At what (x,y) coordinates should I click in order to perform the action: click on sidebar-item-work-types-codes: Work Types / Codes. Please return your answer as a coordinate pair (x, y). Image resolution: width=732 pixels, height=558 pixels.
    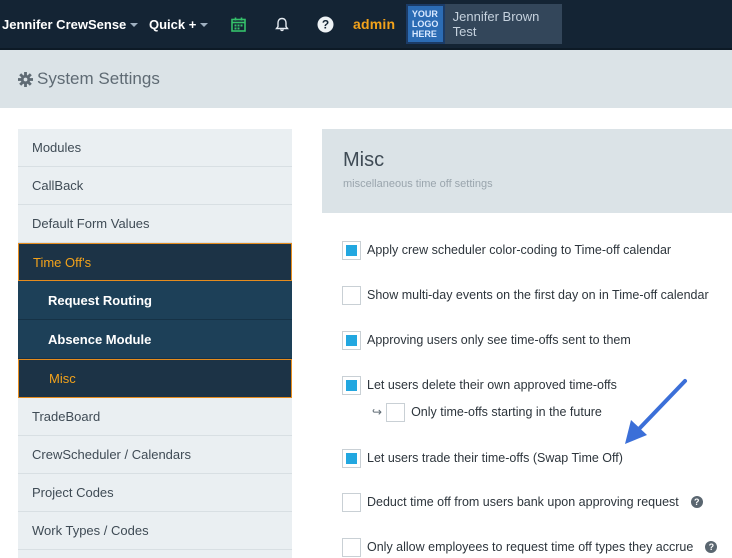
    Looking at the image, I should click on (155, 531).